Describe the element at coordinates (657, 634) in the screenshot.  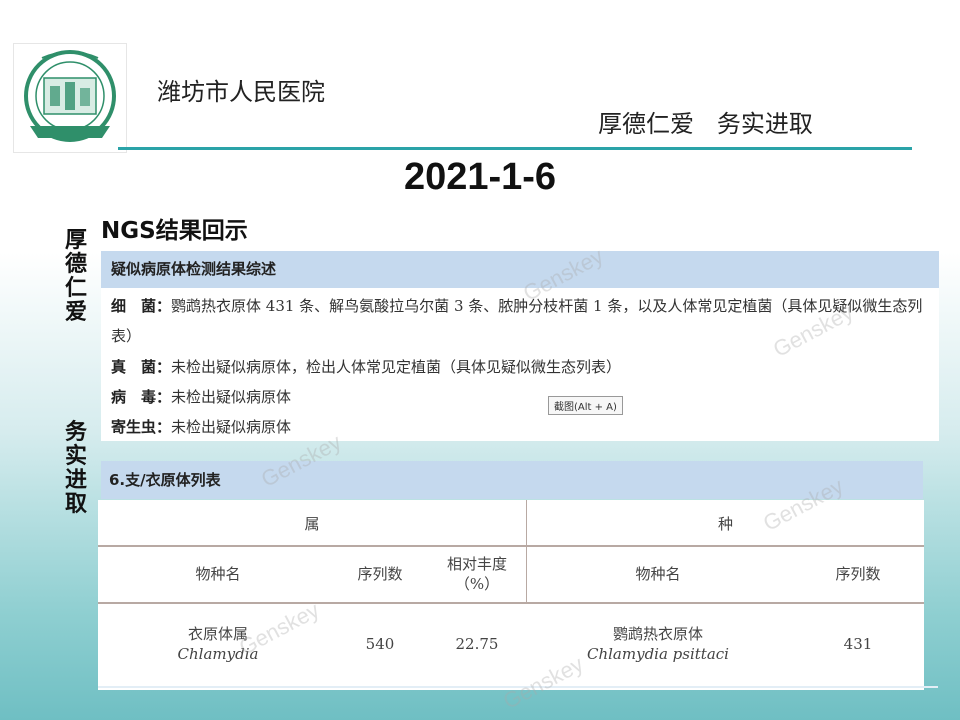
I see `species-cn: 鹦鹉热衣原体` at that location.